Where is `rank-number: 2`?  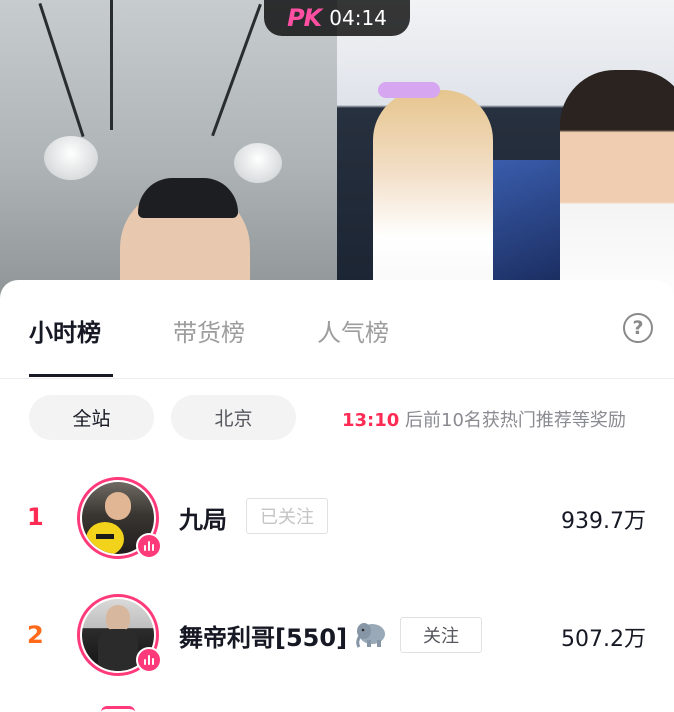 rank-number: 2 is located at coordinates (35, 635).